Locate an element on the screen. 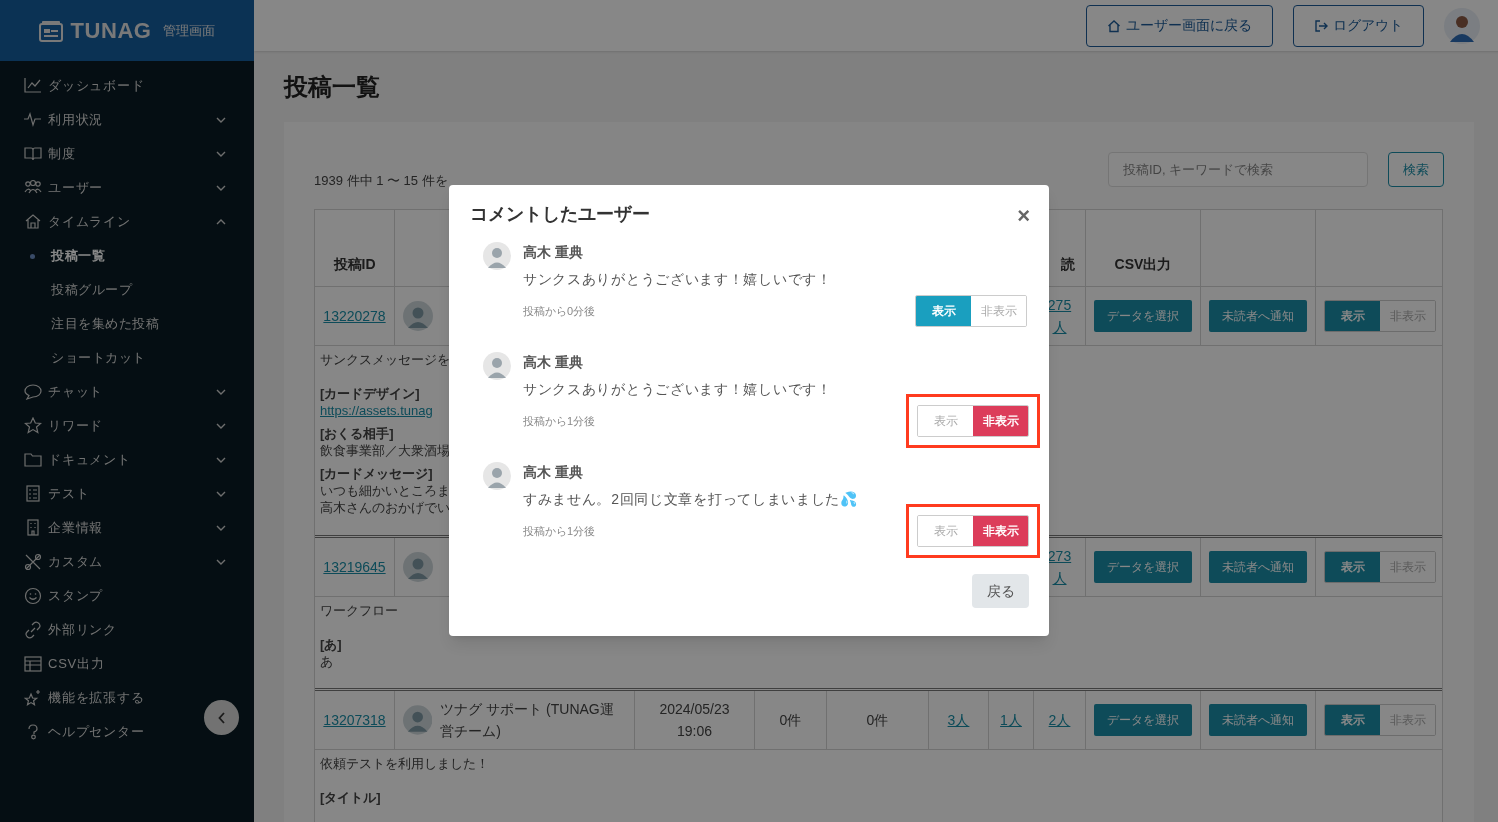 Image resolution: width=1498 pixels, height=822 pixels. unread-link: 2人 is located at coordinates (1059, 720).